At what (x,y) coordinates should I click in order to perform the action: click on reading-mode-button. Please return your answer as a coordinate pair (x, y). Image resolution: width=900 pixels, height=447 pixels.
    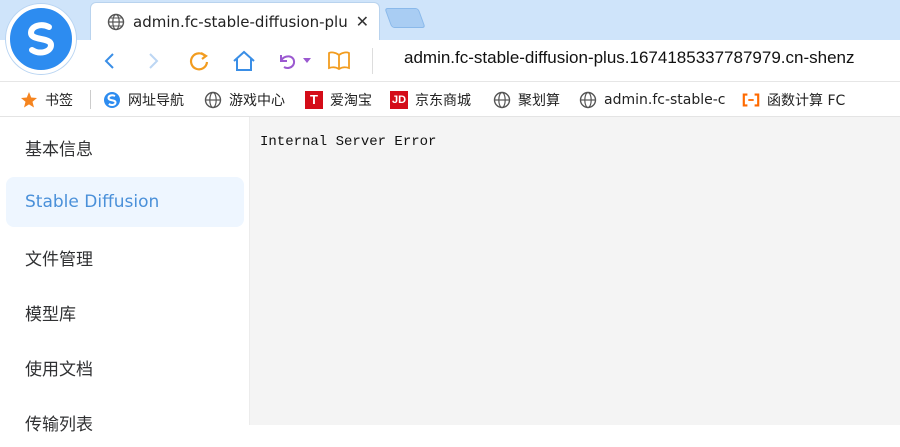
    Looking at the image, I should click on (339, 61).